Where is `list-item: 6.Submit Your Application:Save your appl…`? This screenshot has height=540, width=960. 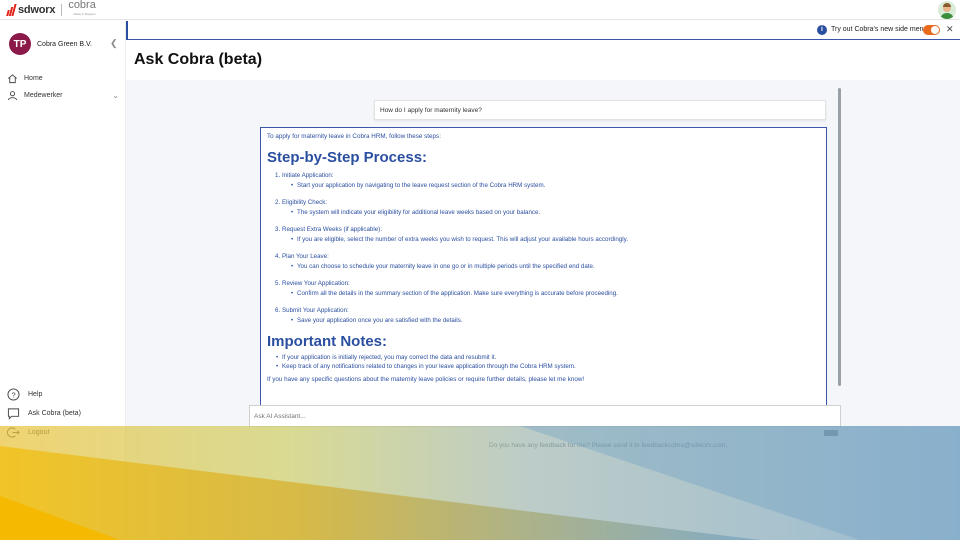
list-item: 6.Submit Your Application:Save your appl… is located at coordinates (547, 315).